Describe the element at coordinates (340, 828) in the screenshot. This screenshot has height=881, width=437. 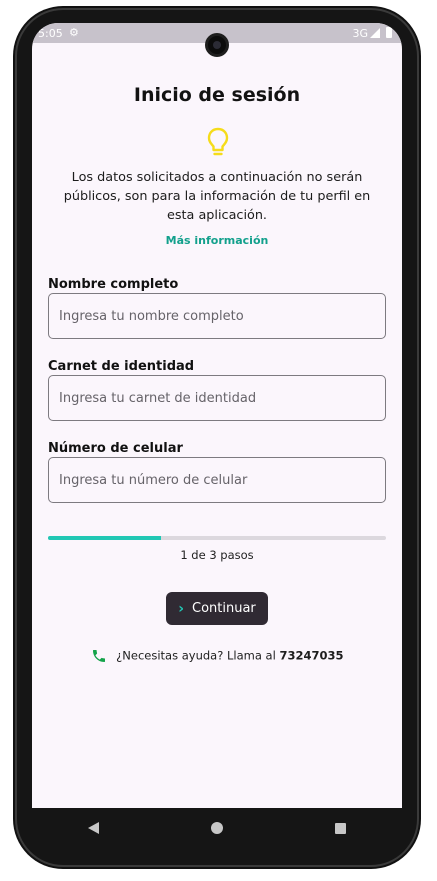
I see `recents-icon` at that location.